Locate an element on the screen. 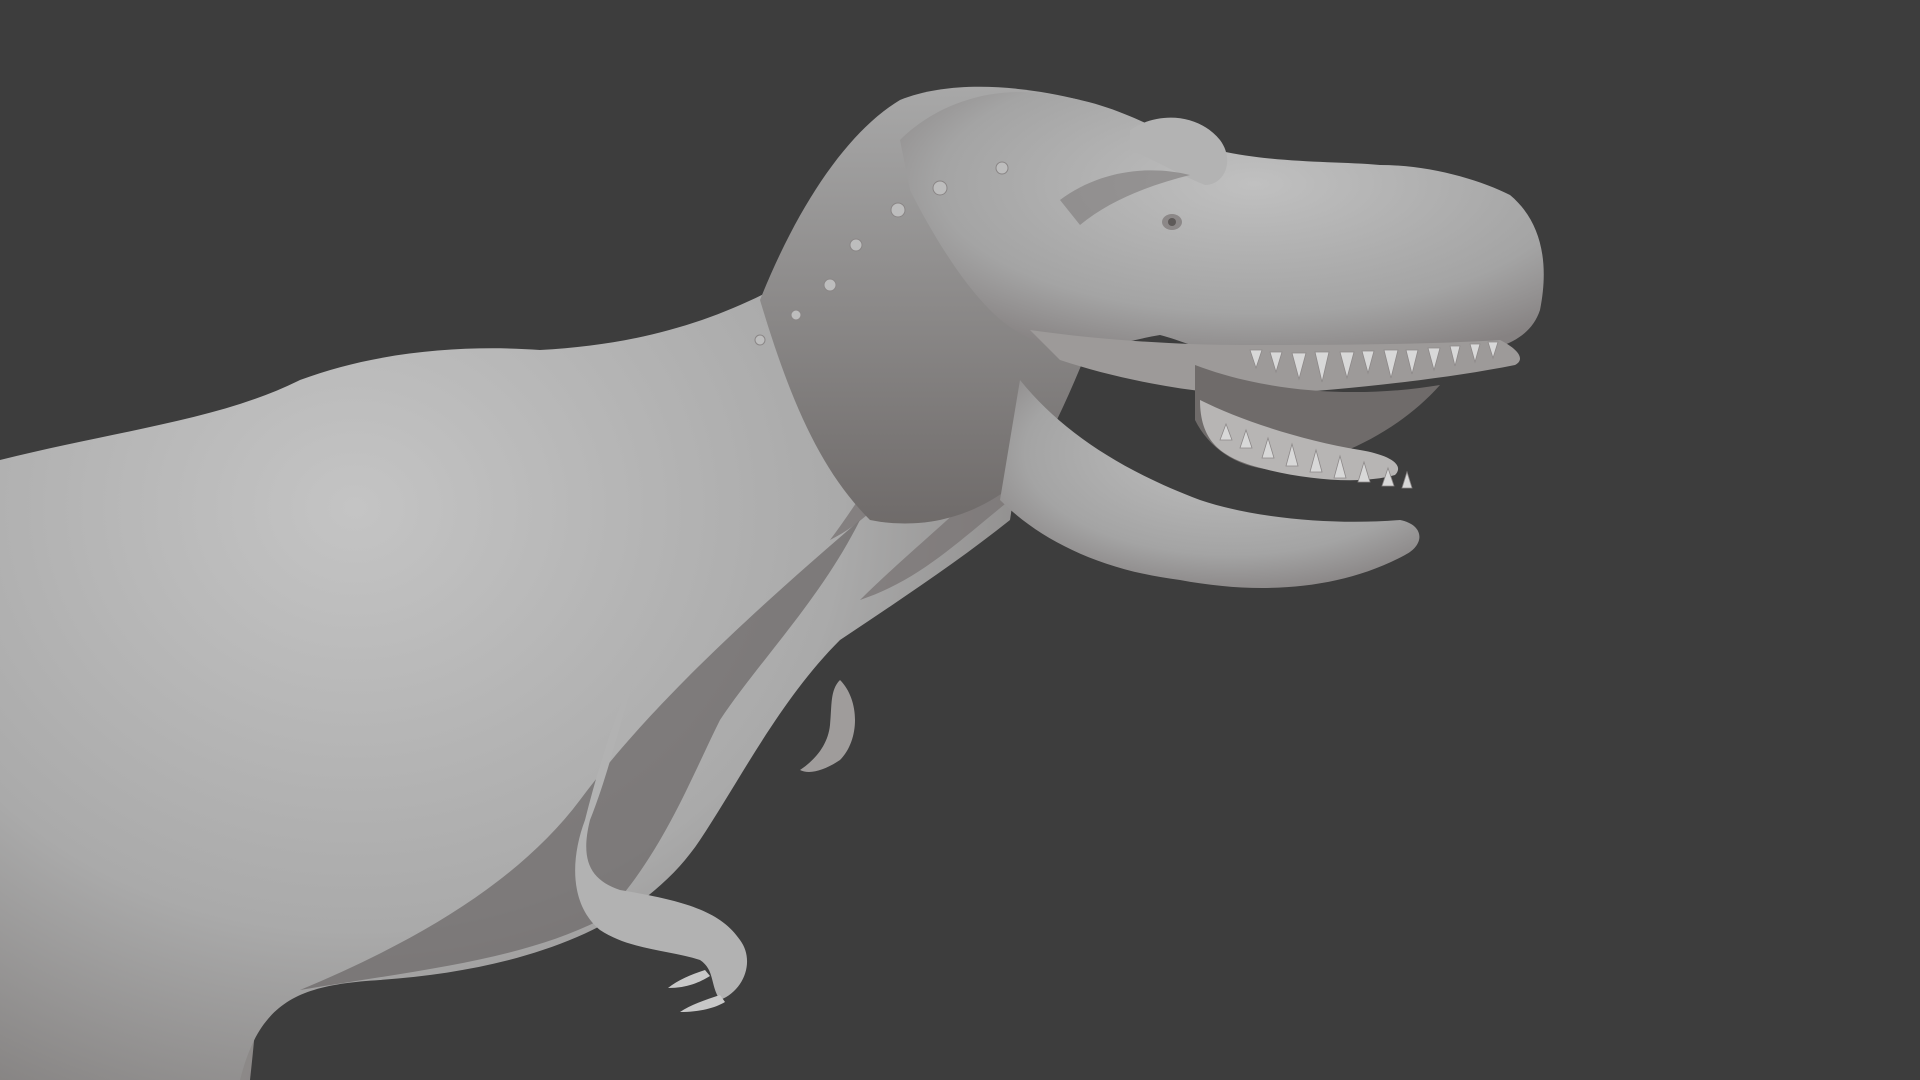  dino-eye-pupil is located at coordinates (1172, 222).